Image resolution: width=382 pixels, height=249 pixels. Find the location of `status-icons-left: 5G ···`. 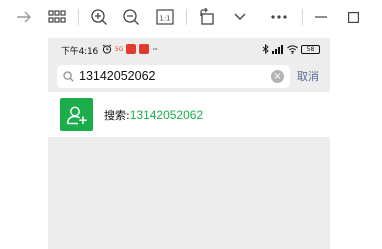

status-icons-left: 5G ··· is located at coordinates (130, 49).